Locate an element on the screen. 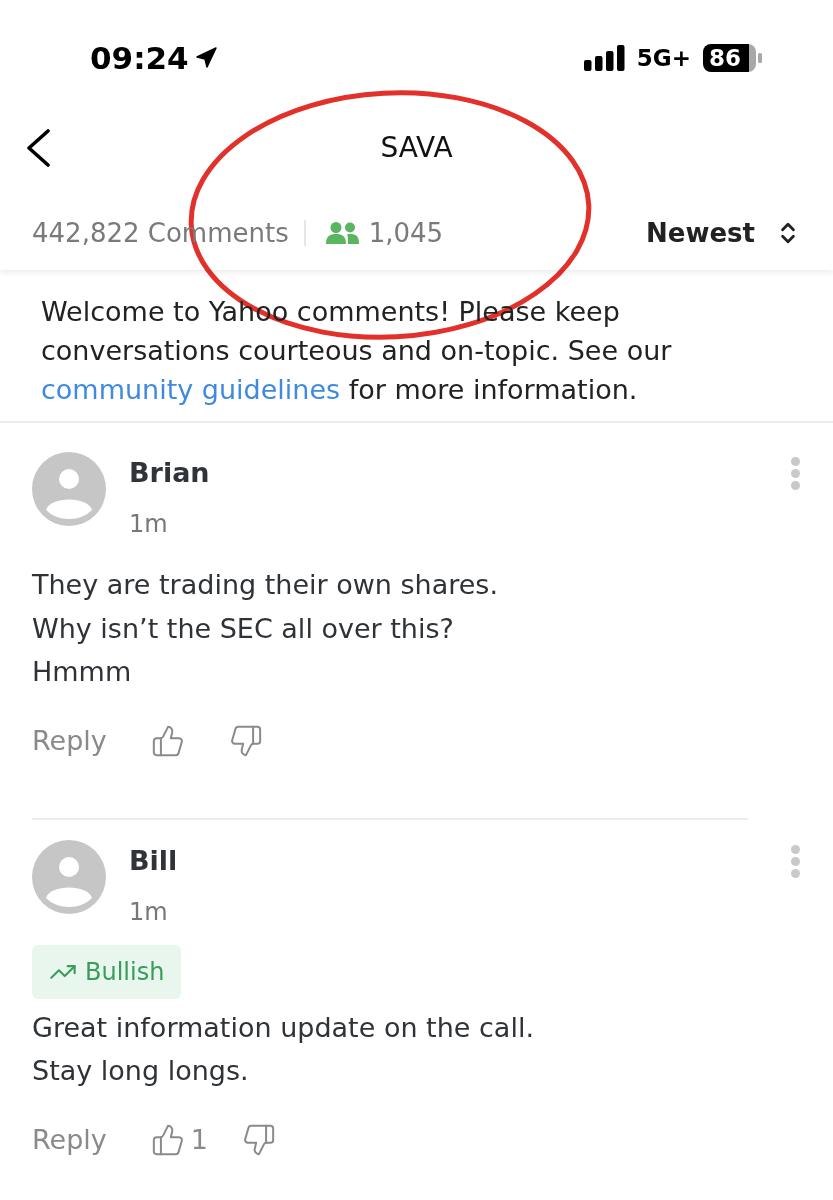 This screenshot has width=833, height=1200. author-name: Bill is located at coordinates (153, 860).